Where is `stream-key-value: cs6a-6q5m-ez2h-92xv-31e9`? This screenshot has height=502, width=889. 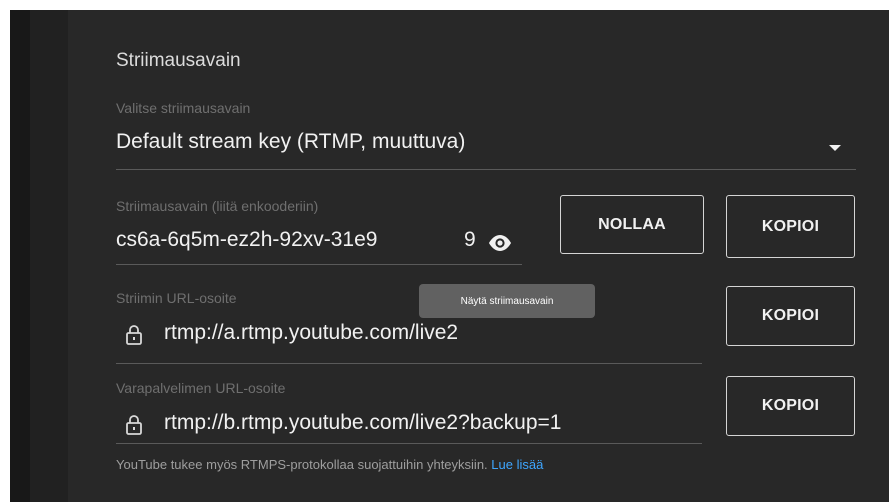
stream-key-value: cs6a-6q5m-ez2h-92xv-31e9 is located at coordinates (247, 239).